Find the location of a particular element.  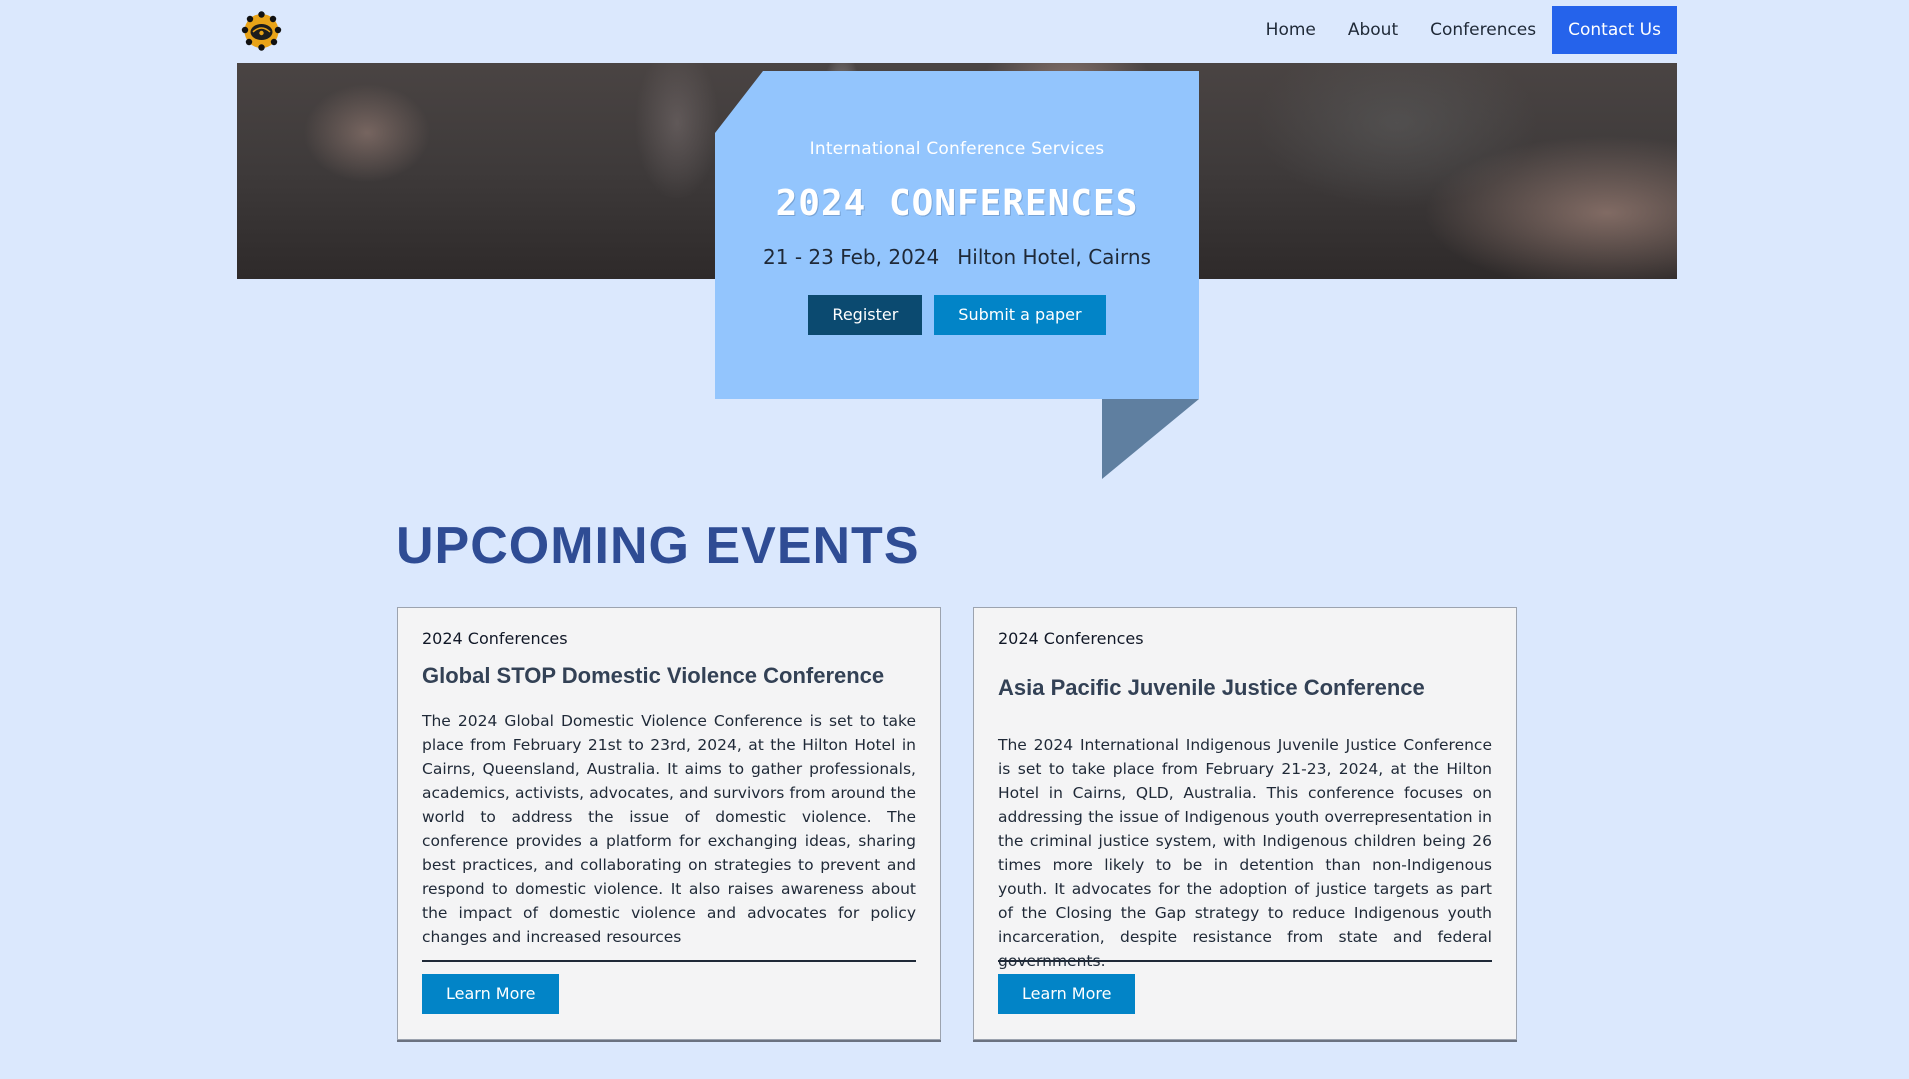

organization-logo-icon is located at coordinates (261, 31).